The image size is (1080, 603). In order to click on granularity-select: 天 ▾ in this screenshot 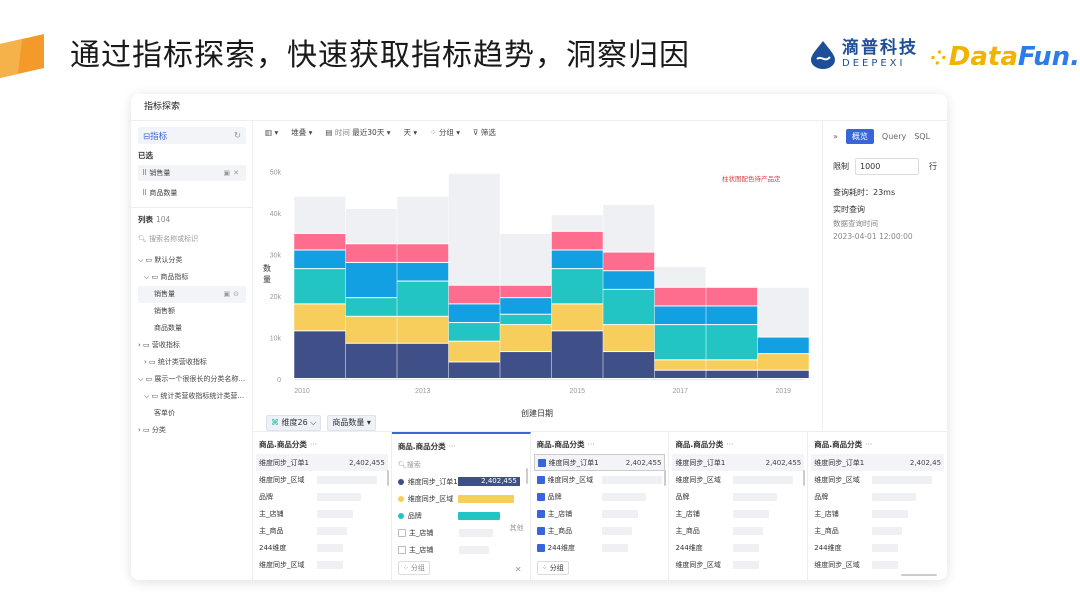, I will do `click(410, 132)`.